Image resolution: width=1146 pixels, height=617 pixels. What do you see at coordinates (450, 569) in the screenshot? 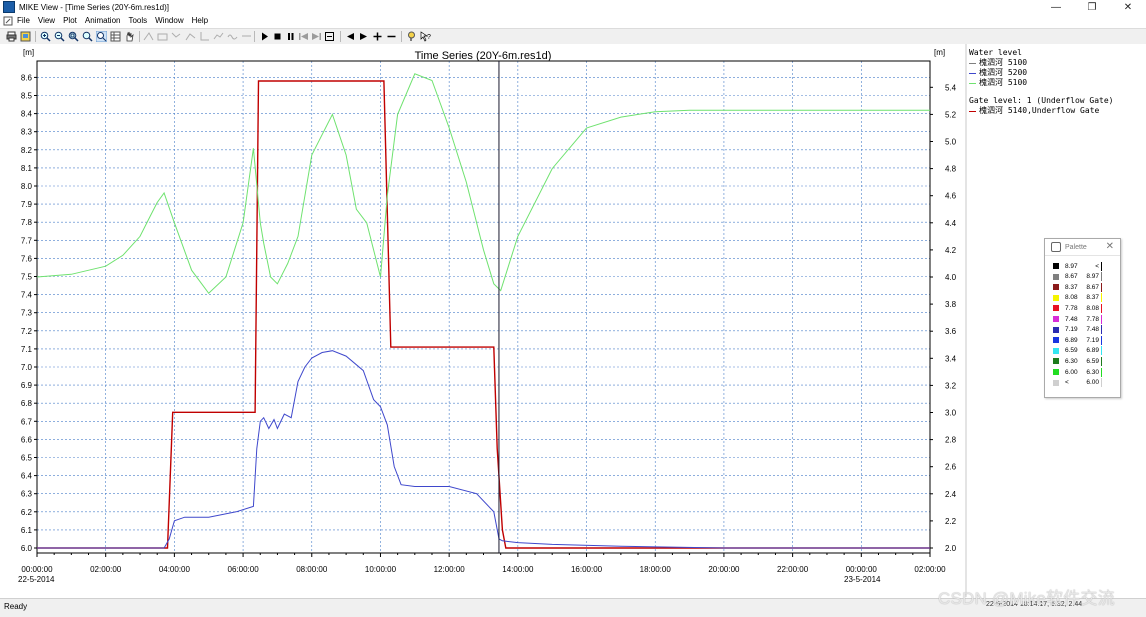
I see `time-axis-tick-label: 12:00:00` at bounding box center [450, 569].